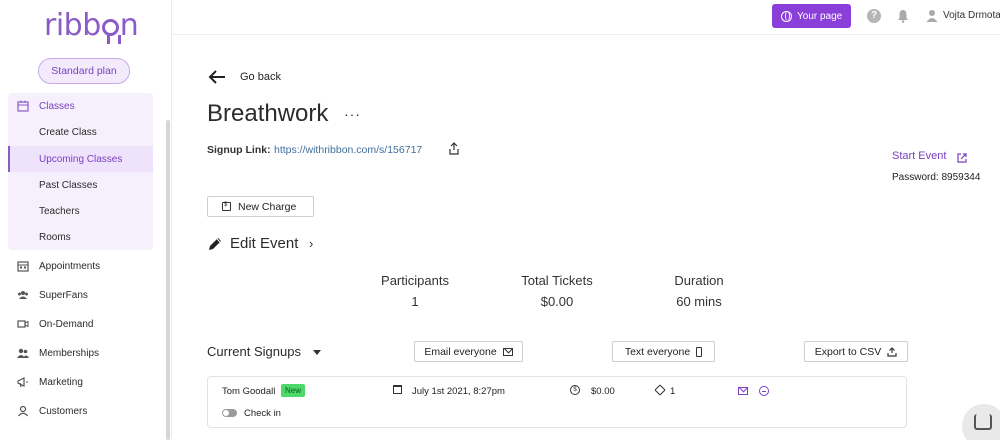 Image resolution: width=1000 pixels, height=440 pixels. What do you see at coordinates (293, 390) in the screenshot?
I see `new-badge: New` at bounding box center [293, 390].